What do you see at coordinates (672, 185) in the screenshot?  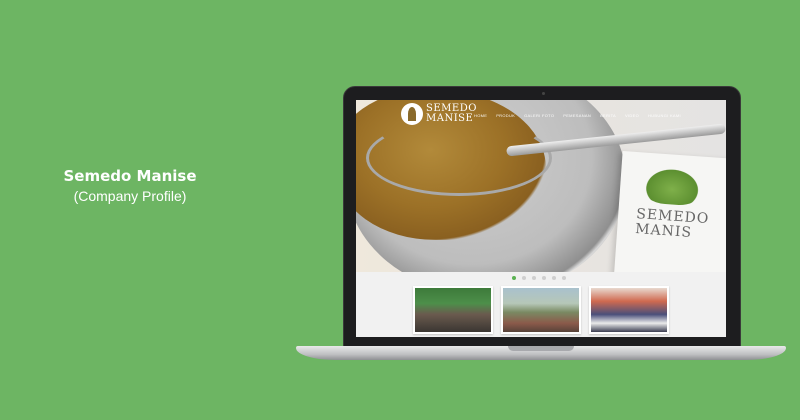 I see `bag-leaf-logo-icon` at bounding box center [672, 185].